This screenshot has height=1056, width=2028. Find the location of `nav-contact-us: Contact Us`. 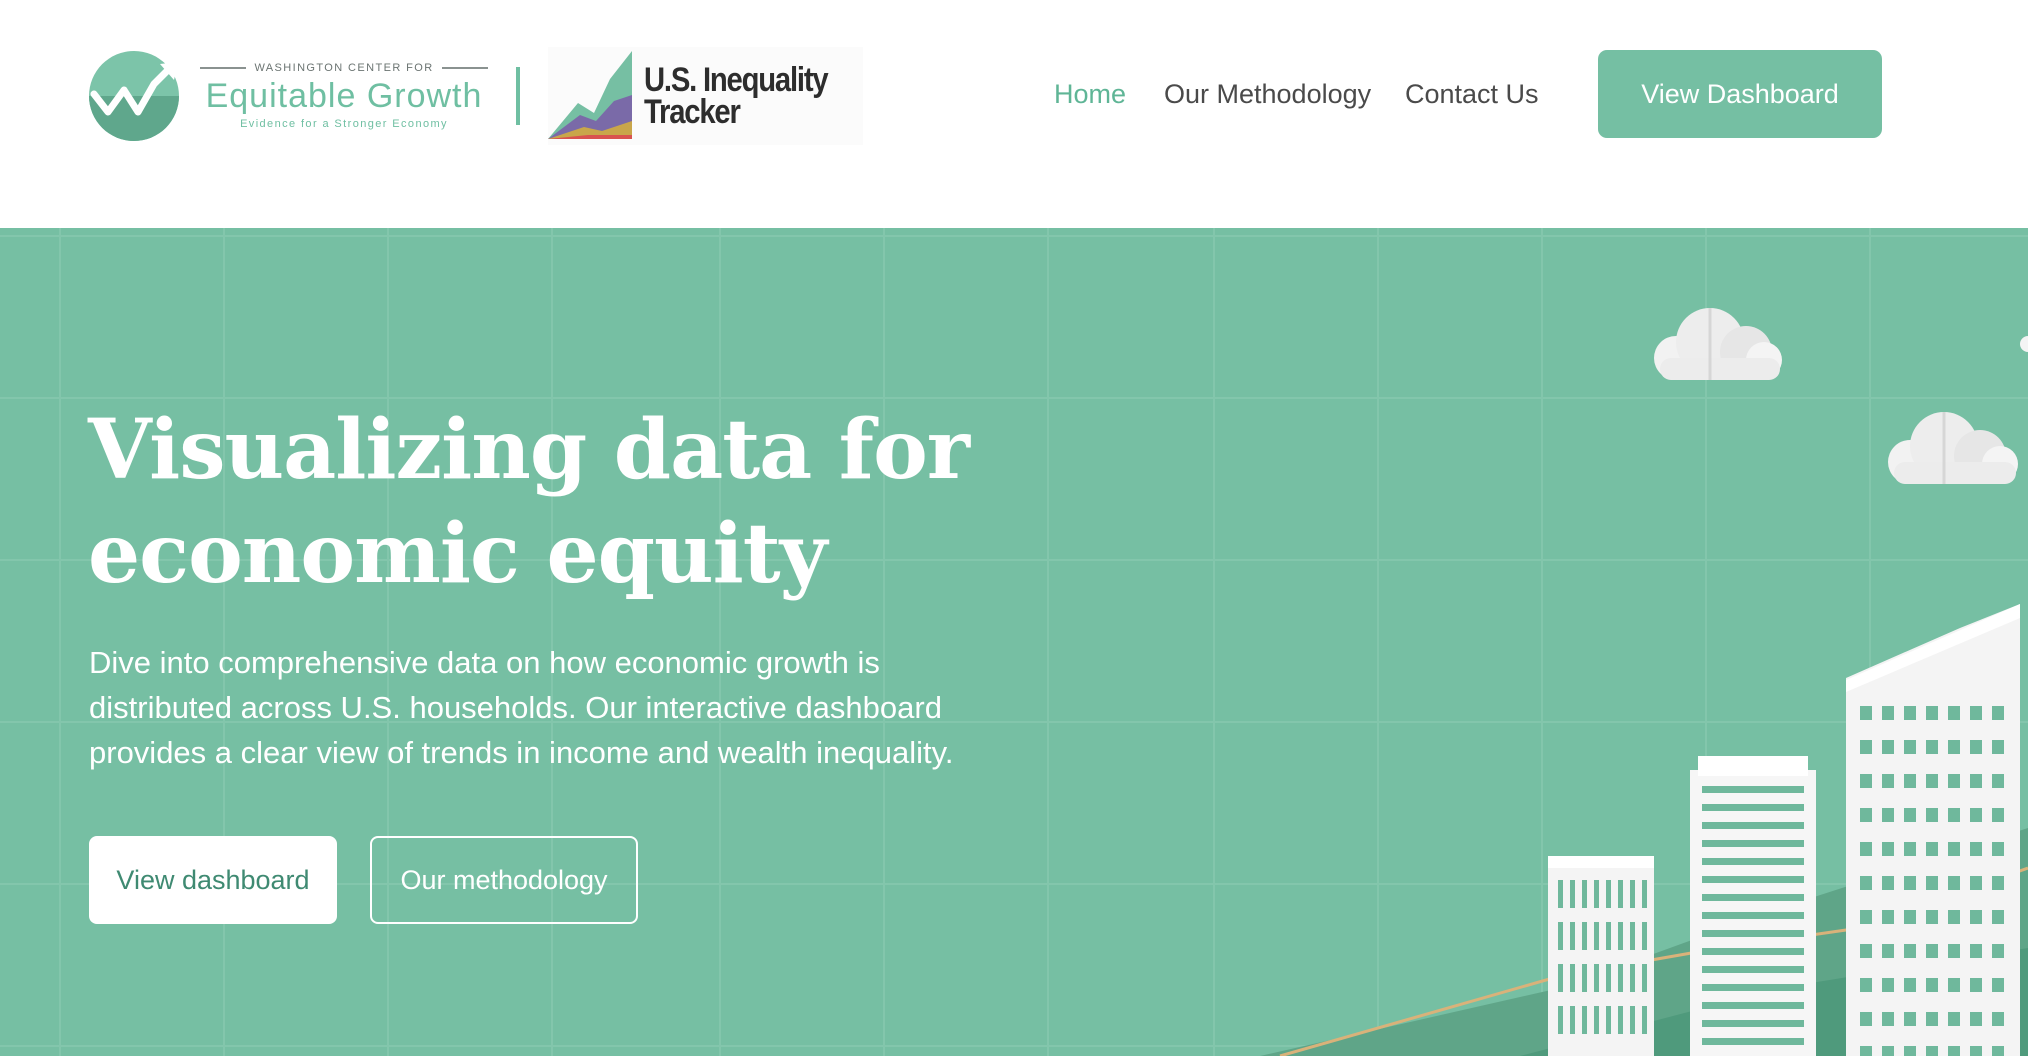

nav-contact-us: Contact Us is located at coordinates (1472, 94).